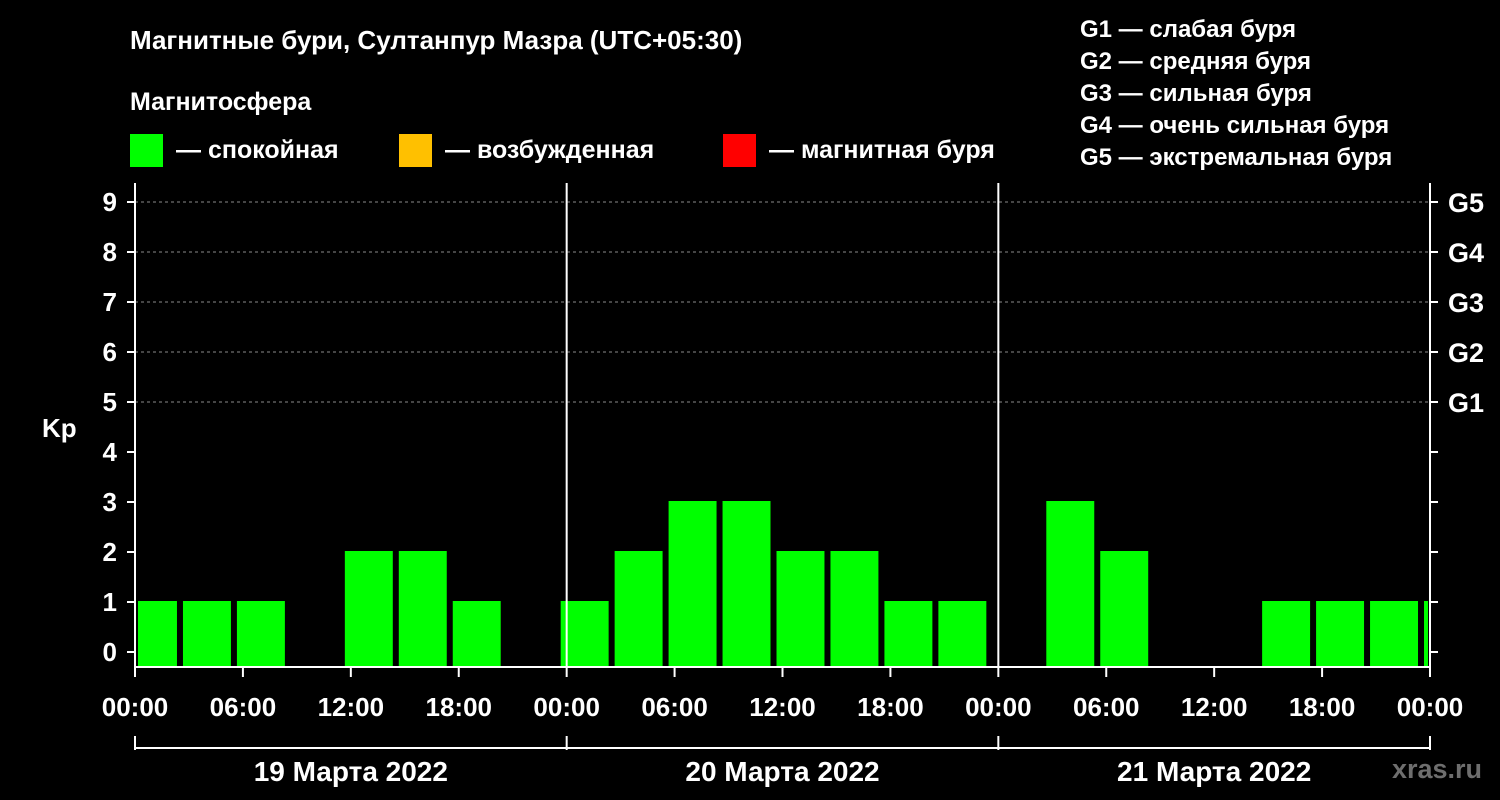 The height and width of the screenshot is (800, 1500). I want to click on day-label: 19 Марта 2022, so click(351, 771).